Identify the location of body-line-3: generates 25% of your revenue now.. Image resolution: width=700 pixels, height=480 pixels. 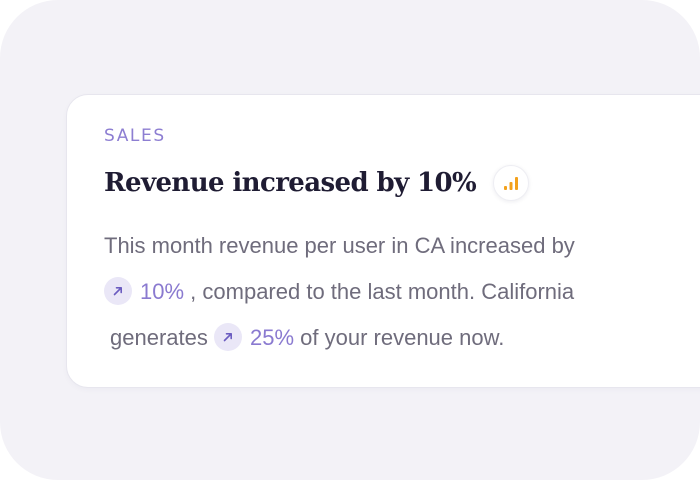
(405, 338).